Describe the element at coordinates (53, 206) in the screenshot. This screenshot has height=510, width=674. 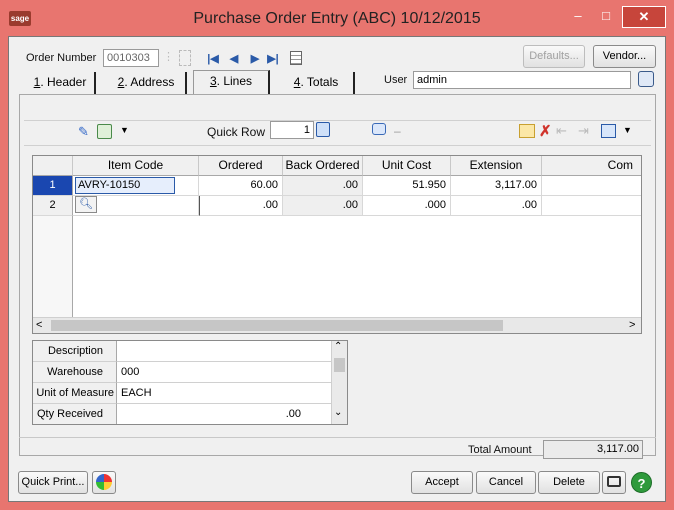
I see `row-number: 2` at that location.